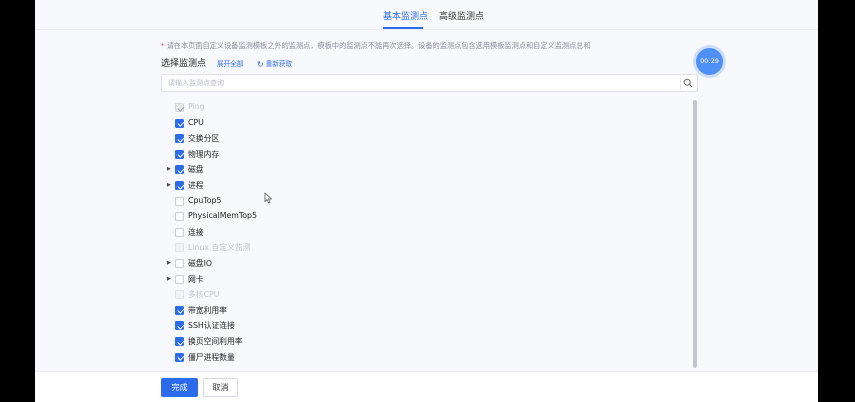 This screenshot has height=402, width=855. I want to click on search-icon, so click(688, 83).